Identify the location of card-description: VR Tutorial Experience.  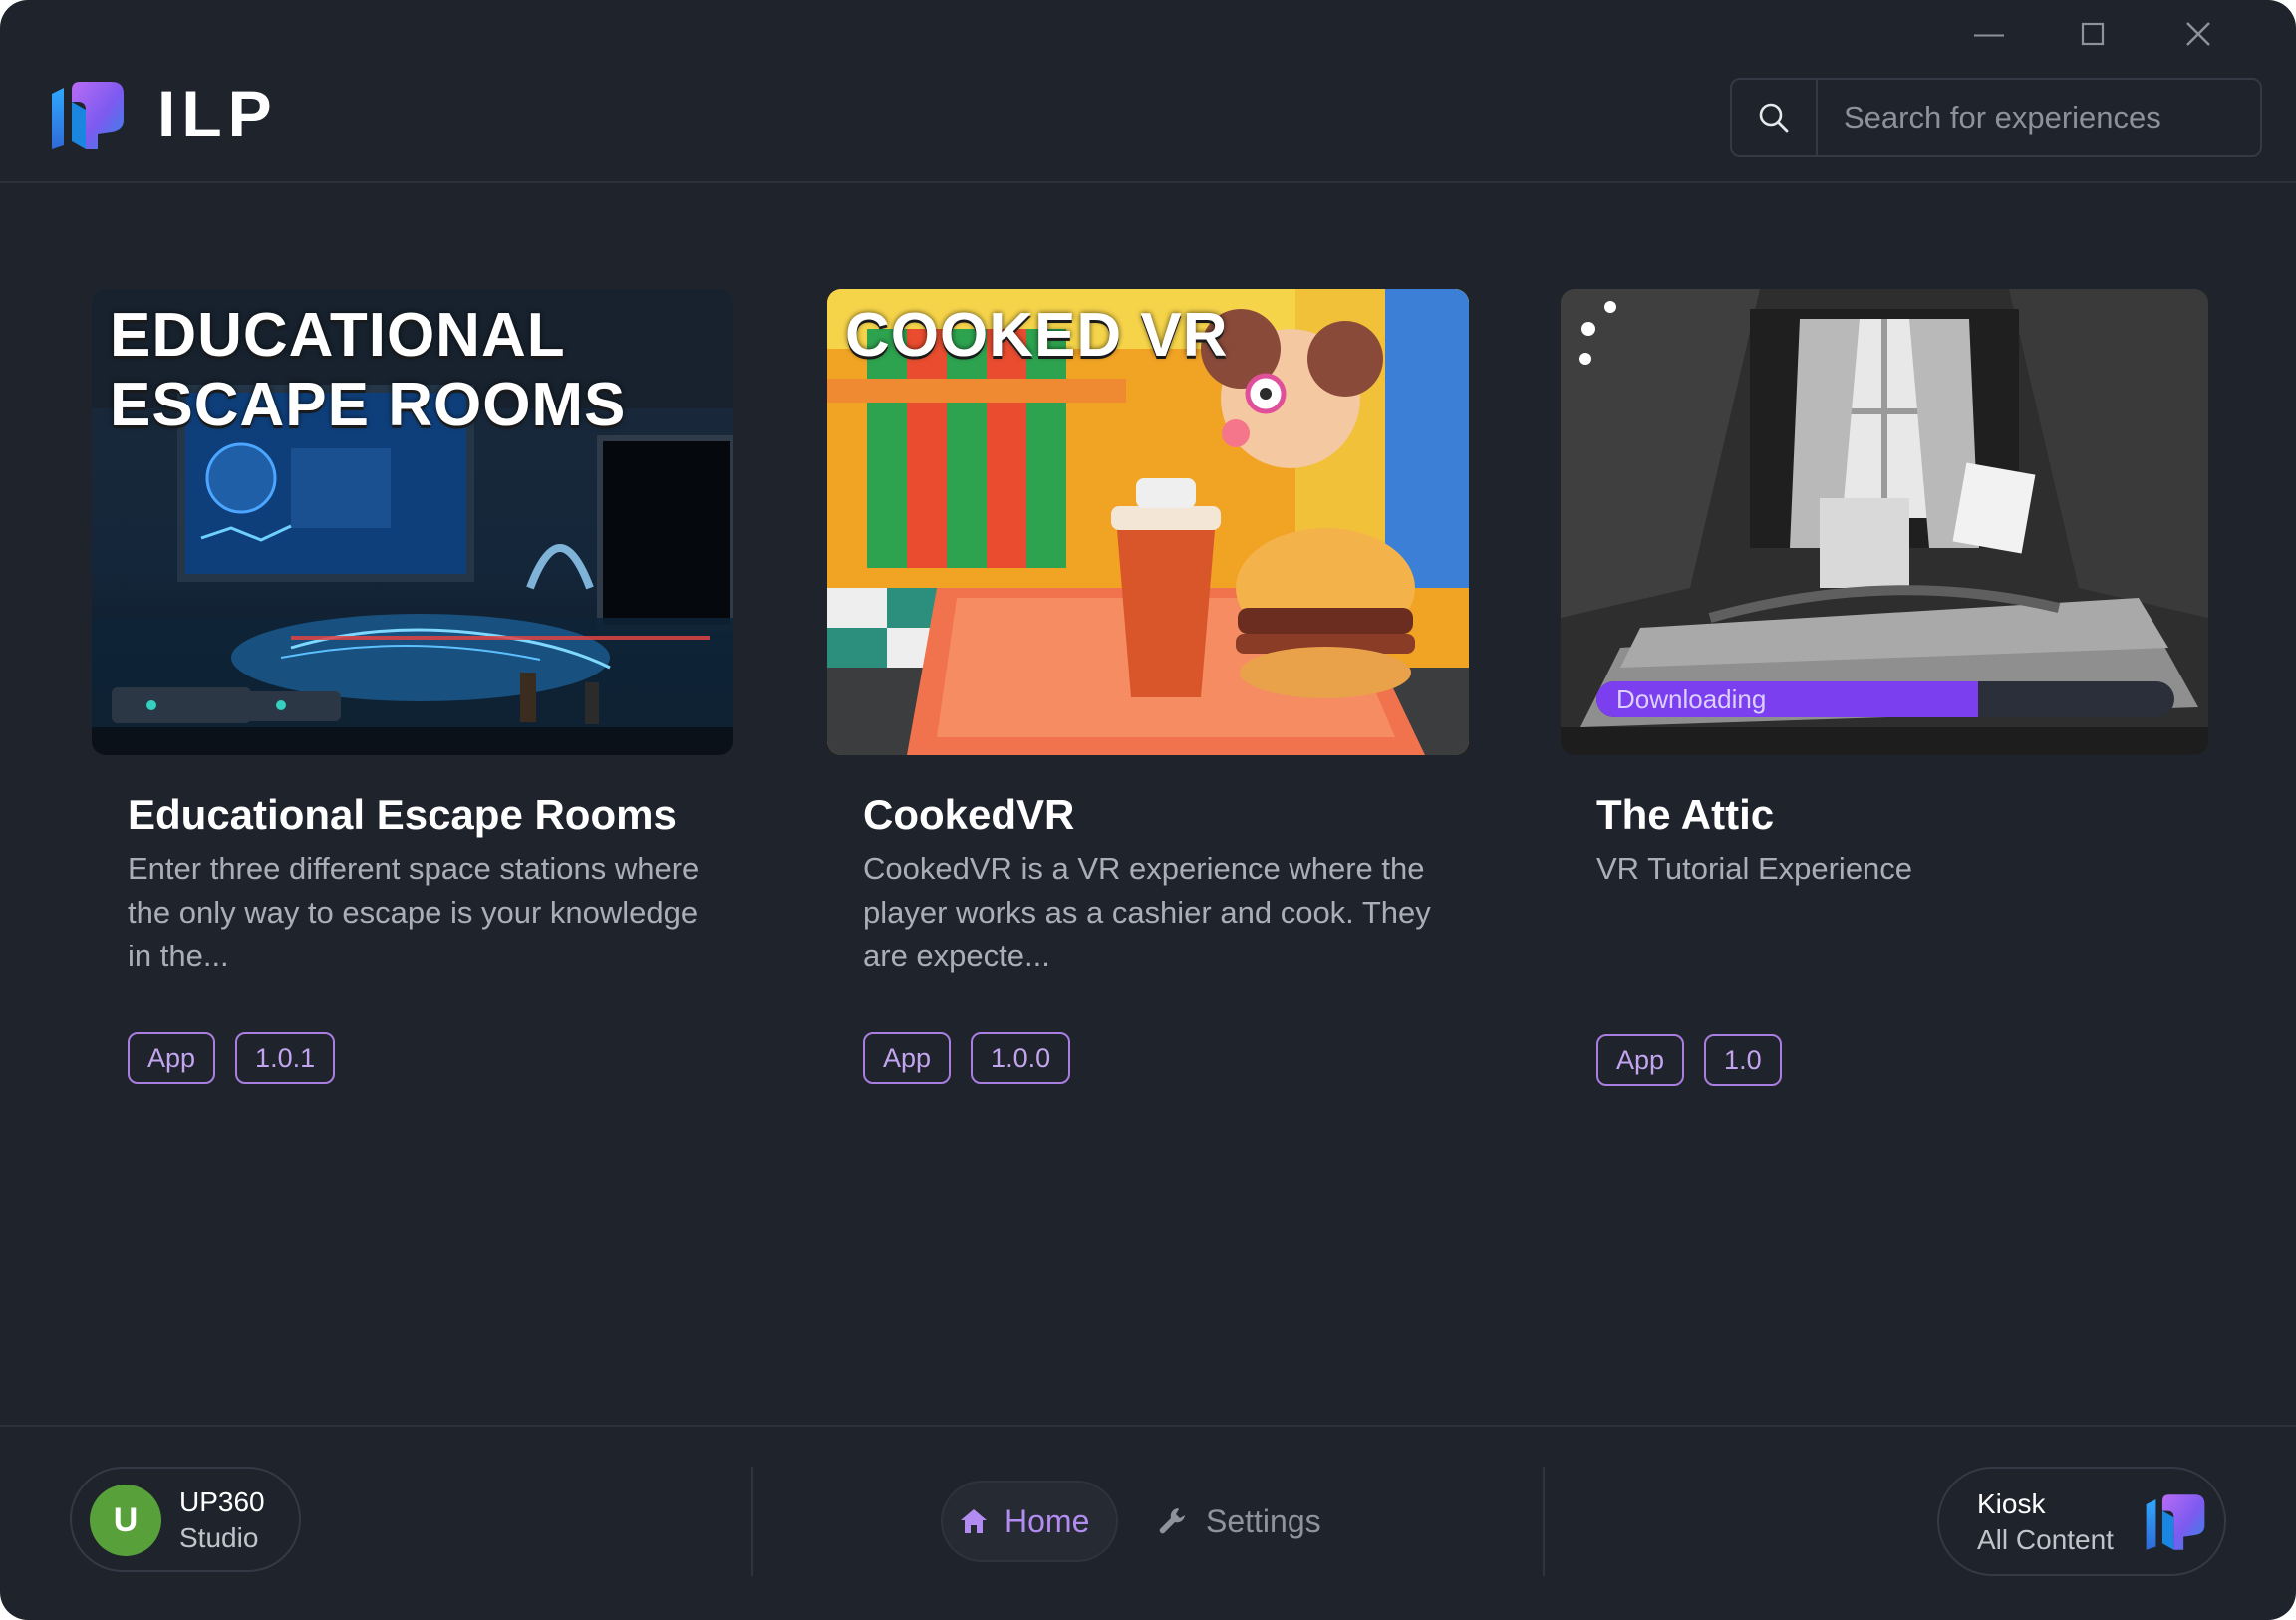
(1754, 869).